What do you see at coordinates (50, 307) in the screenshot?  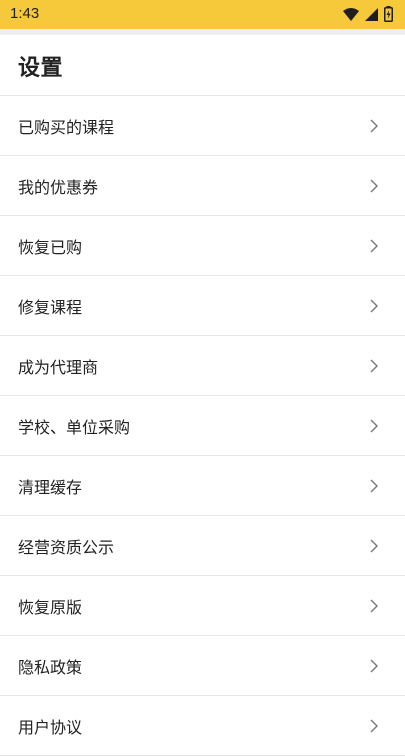 I see `menu-item-label: 修复课程` at bounding box center [50, 307].